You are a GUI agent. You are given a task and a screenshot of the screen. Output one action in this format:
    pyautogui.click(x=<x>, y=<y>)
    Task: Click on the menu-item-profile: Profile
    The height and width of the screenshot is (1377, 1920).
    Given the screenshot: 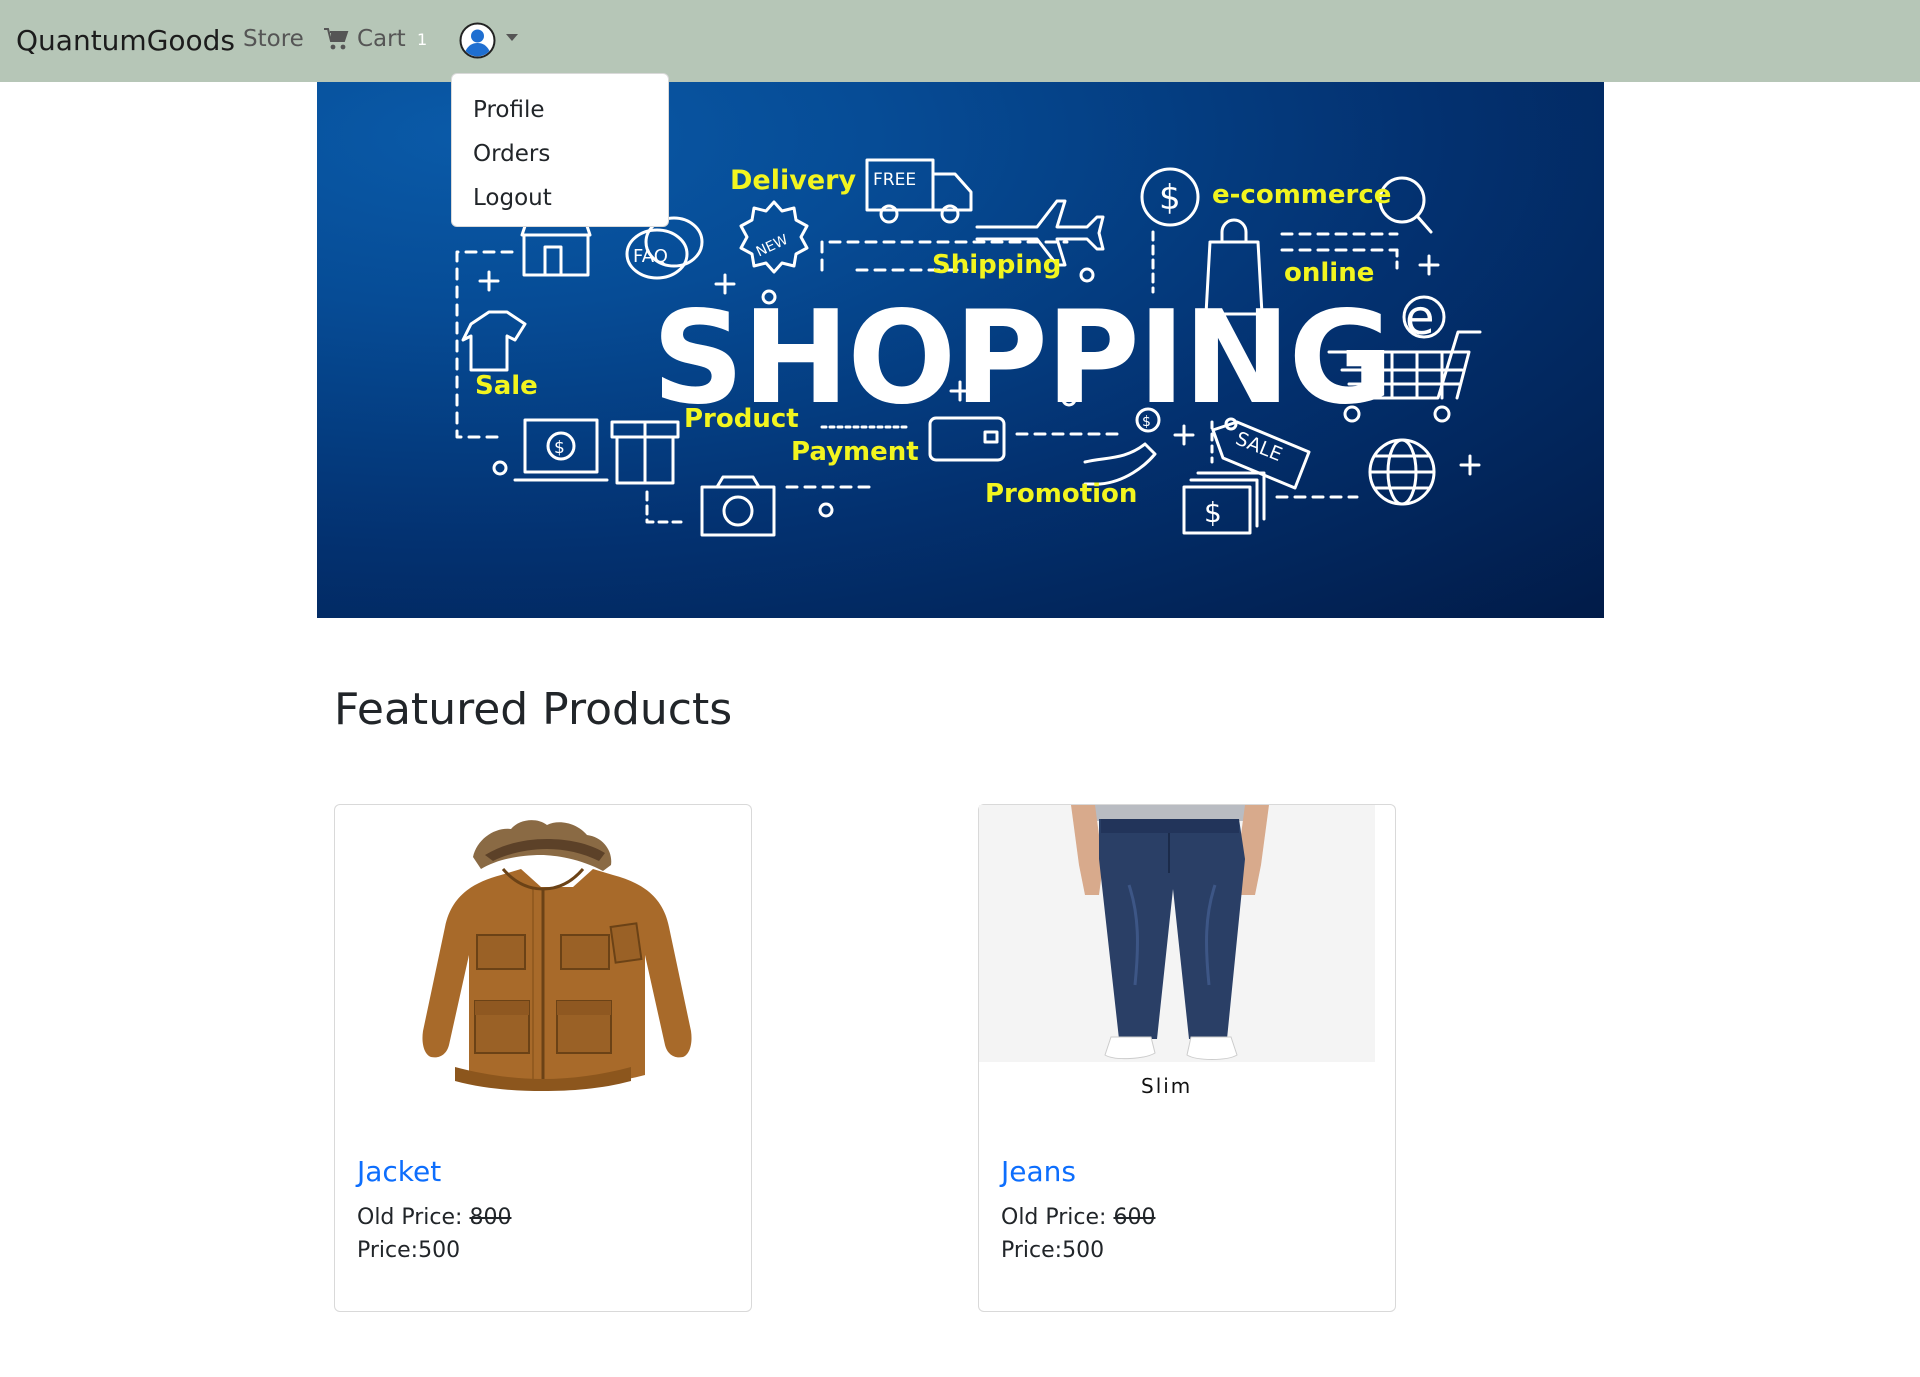 What is the action you would take?
    pyautogui.click(x=560, y=110)
    